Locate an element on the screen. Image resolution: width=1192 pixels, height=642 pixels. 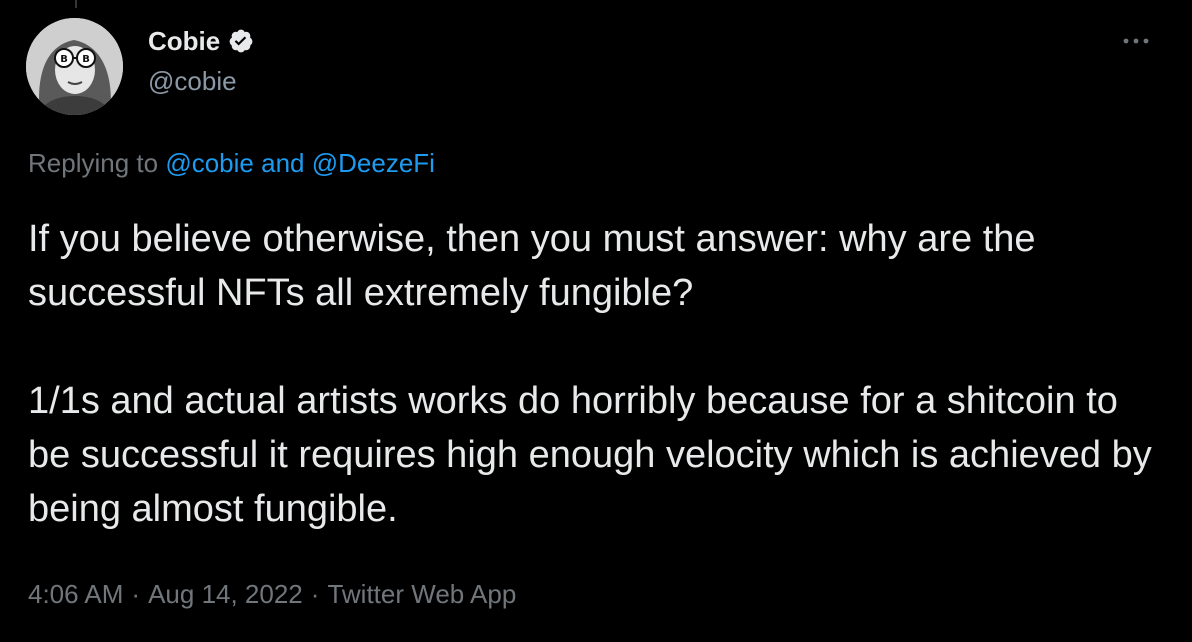
reply-user-link: @DeezeFi is located at coordinates (373, 163).